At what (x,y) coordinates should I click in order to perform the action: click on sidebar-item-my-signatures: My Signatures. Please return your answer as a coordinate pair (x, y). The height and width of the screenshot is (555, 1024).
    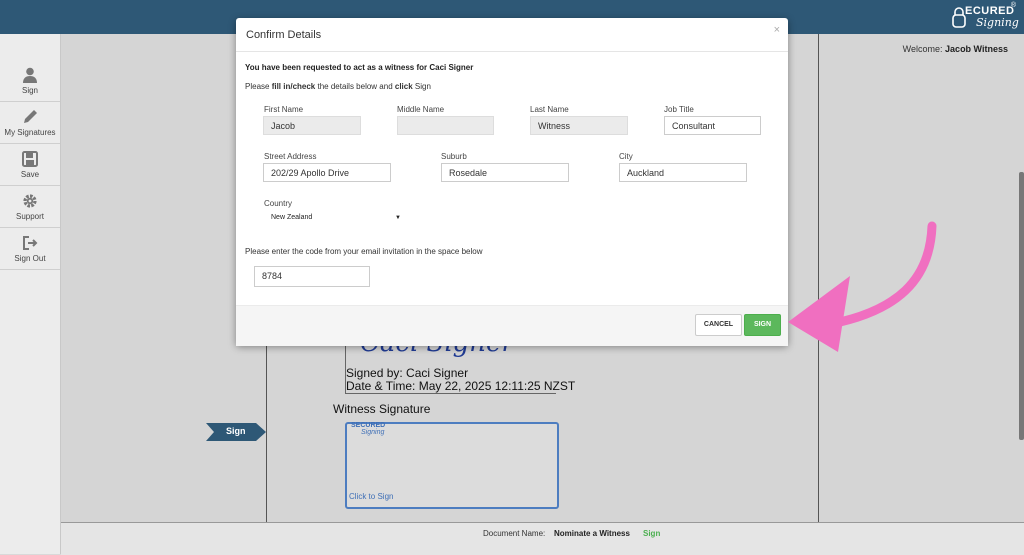
    Looking at the image, I should click on (30, 123).